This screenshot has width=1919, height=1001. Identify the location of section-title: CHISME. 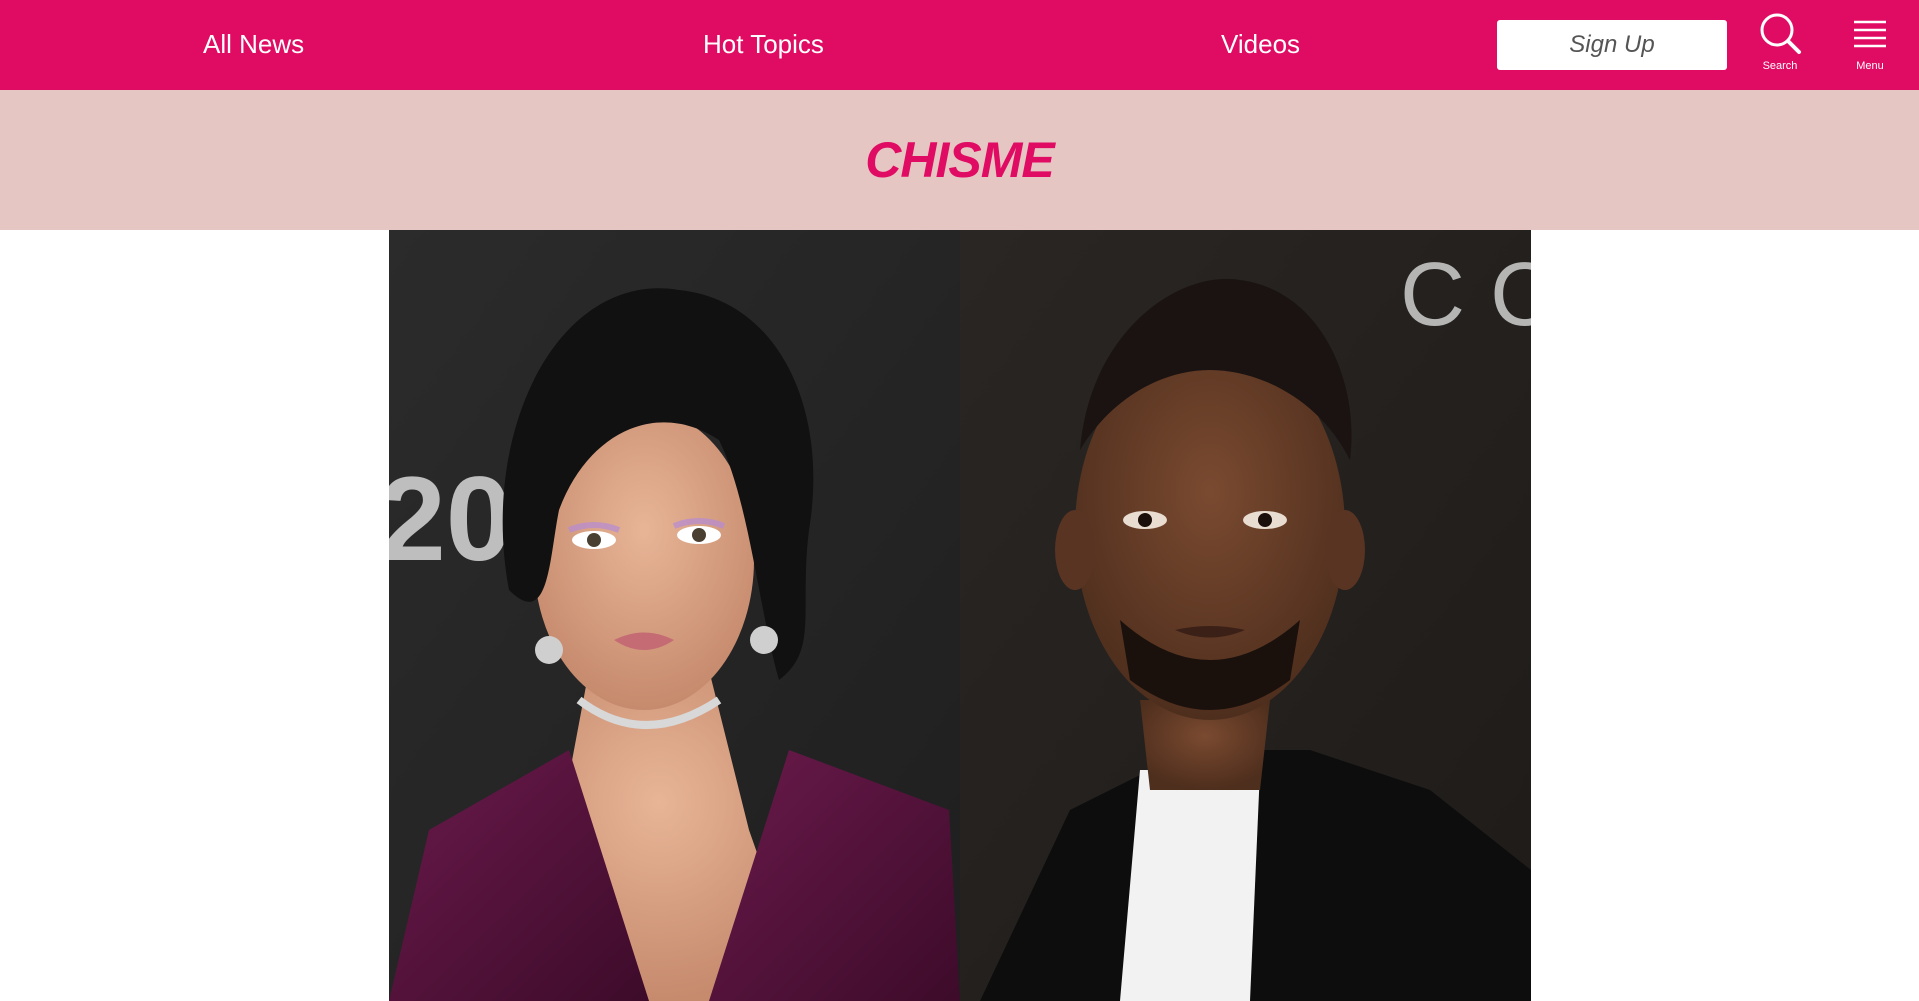
(959, 160).